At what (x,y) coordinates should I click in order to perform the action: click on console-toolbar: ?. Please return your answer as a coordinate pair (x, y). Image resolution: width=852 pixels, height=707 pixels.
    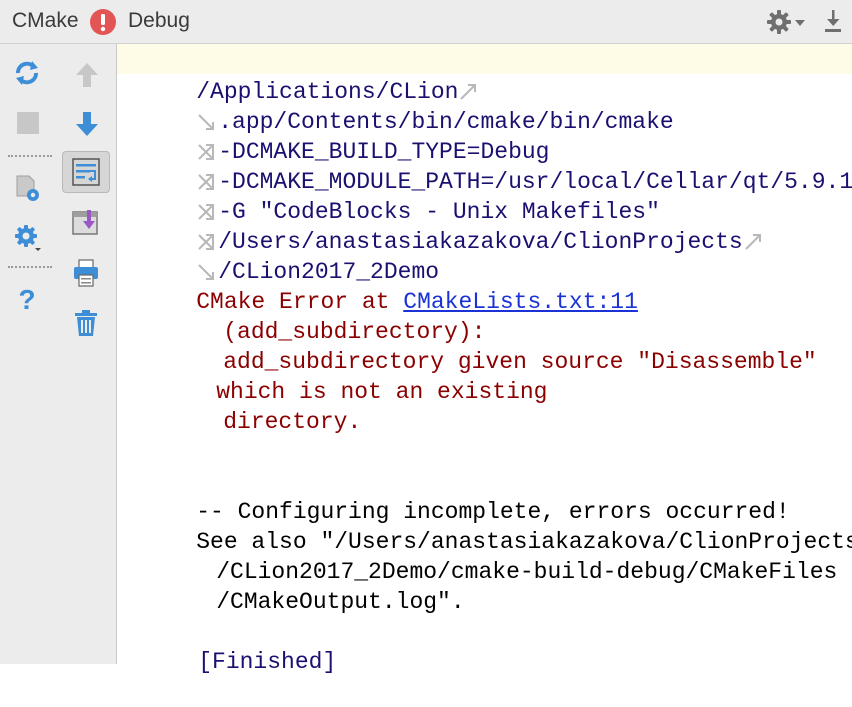
    Looking at the image, I should click on (58, 354).